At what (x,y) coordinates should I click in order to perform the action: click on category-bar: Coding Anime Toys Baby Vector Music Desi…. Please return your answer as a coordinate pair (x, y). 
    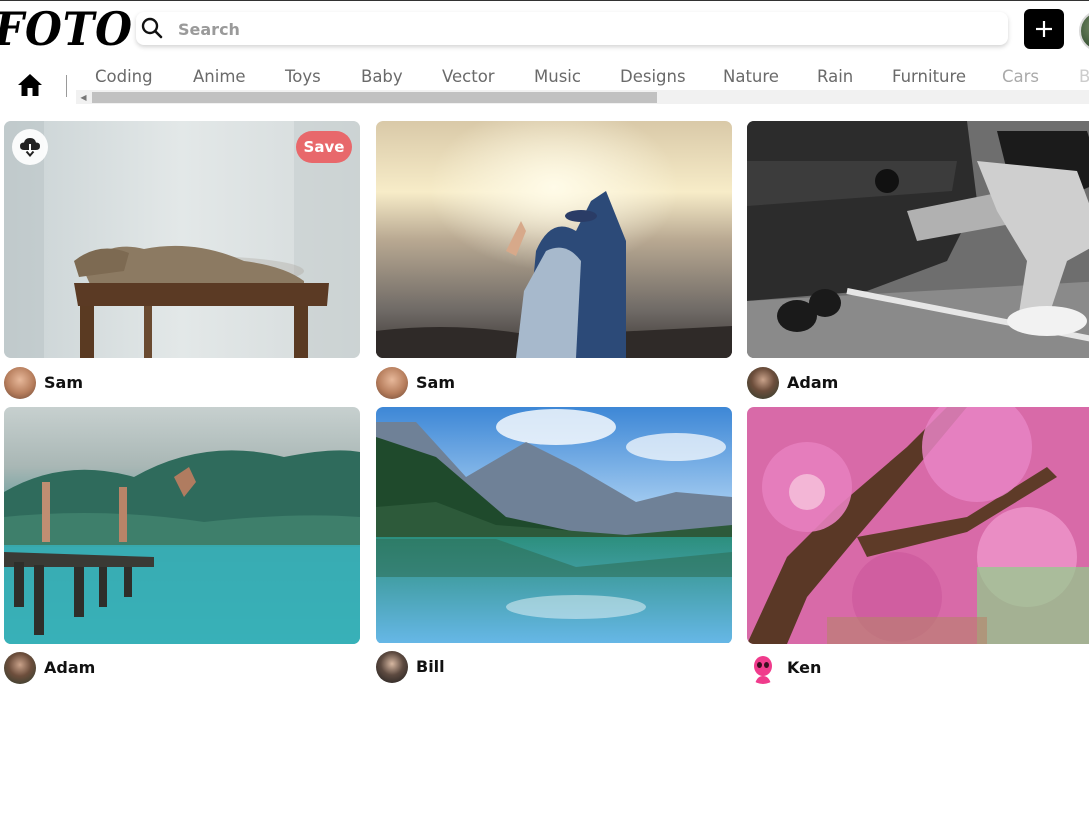
    Looking at the image, I should click on (544, 85).